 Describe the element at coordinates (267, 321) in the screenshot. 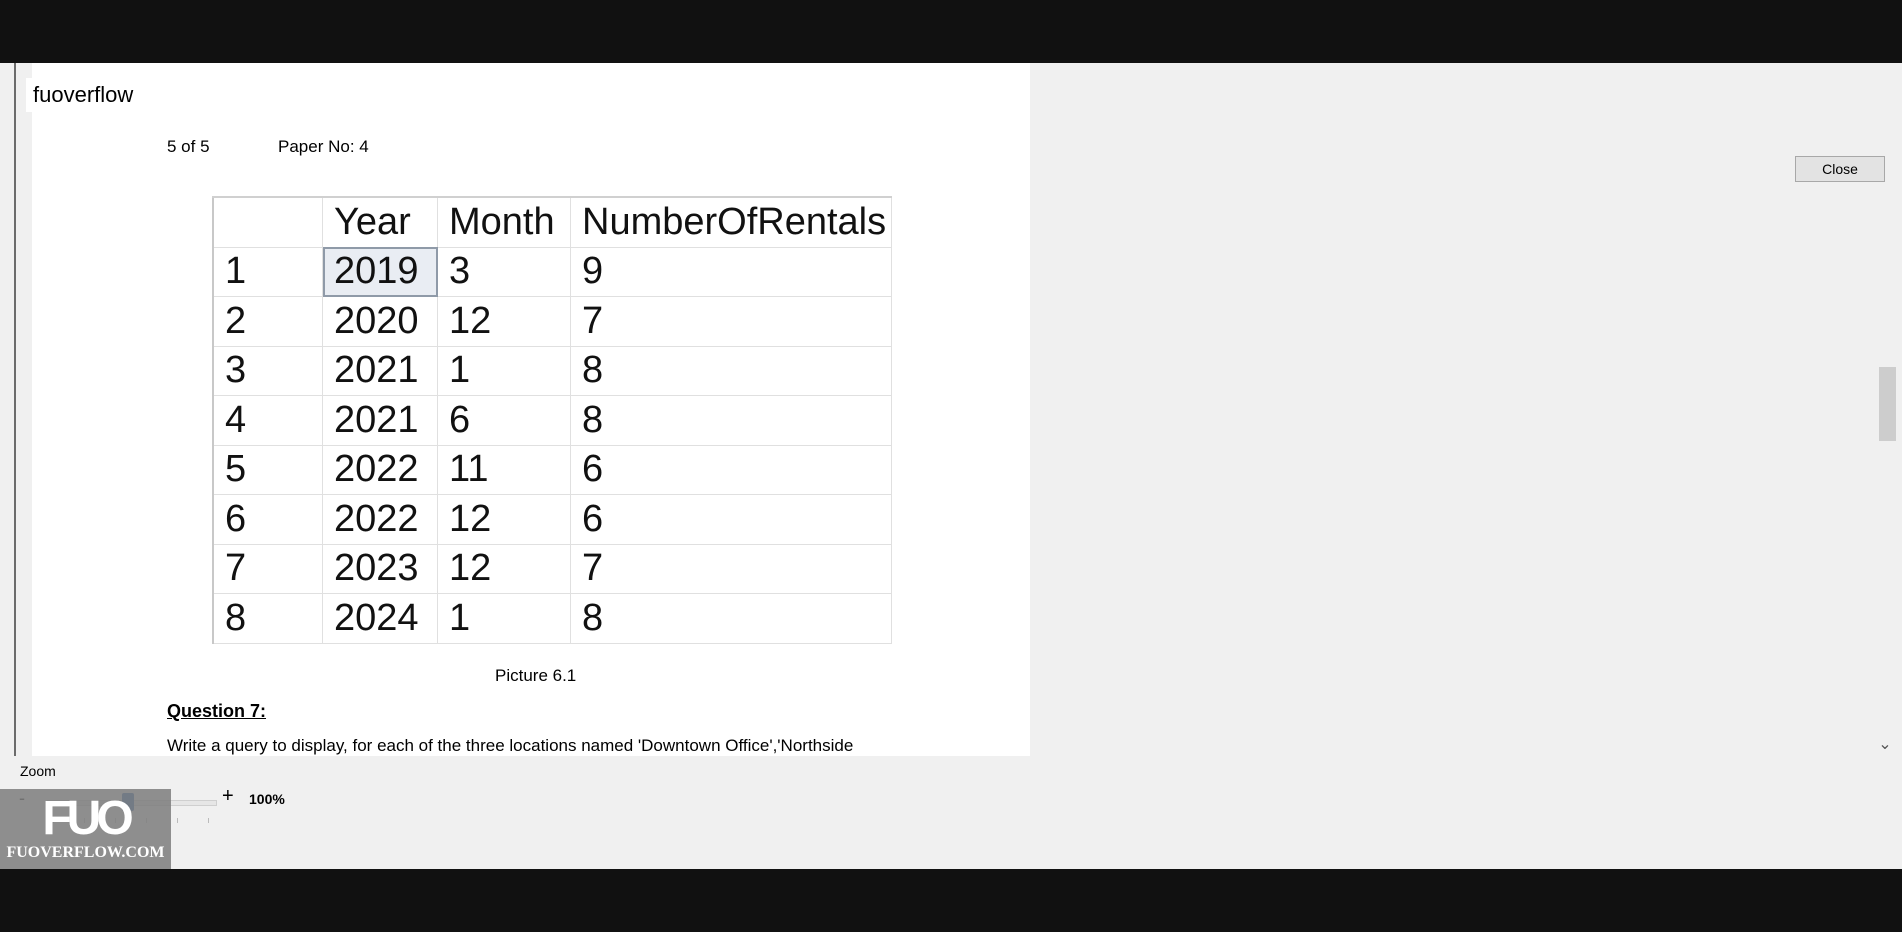

I see `table-cell-rownum: 2` at that location.